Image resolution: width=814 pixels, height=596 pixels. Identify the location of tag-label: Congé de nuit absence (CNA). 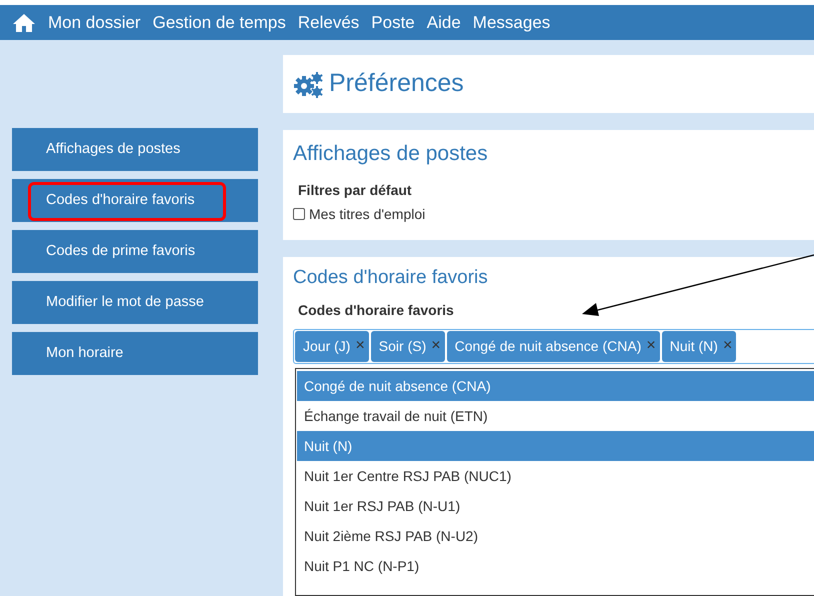
(548, 346).